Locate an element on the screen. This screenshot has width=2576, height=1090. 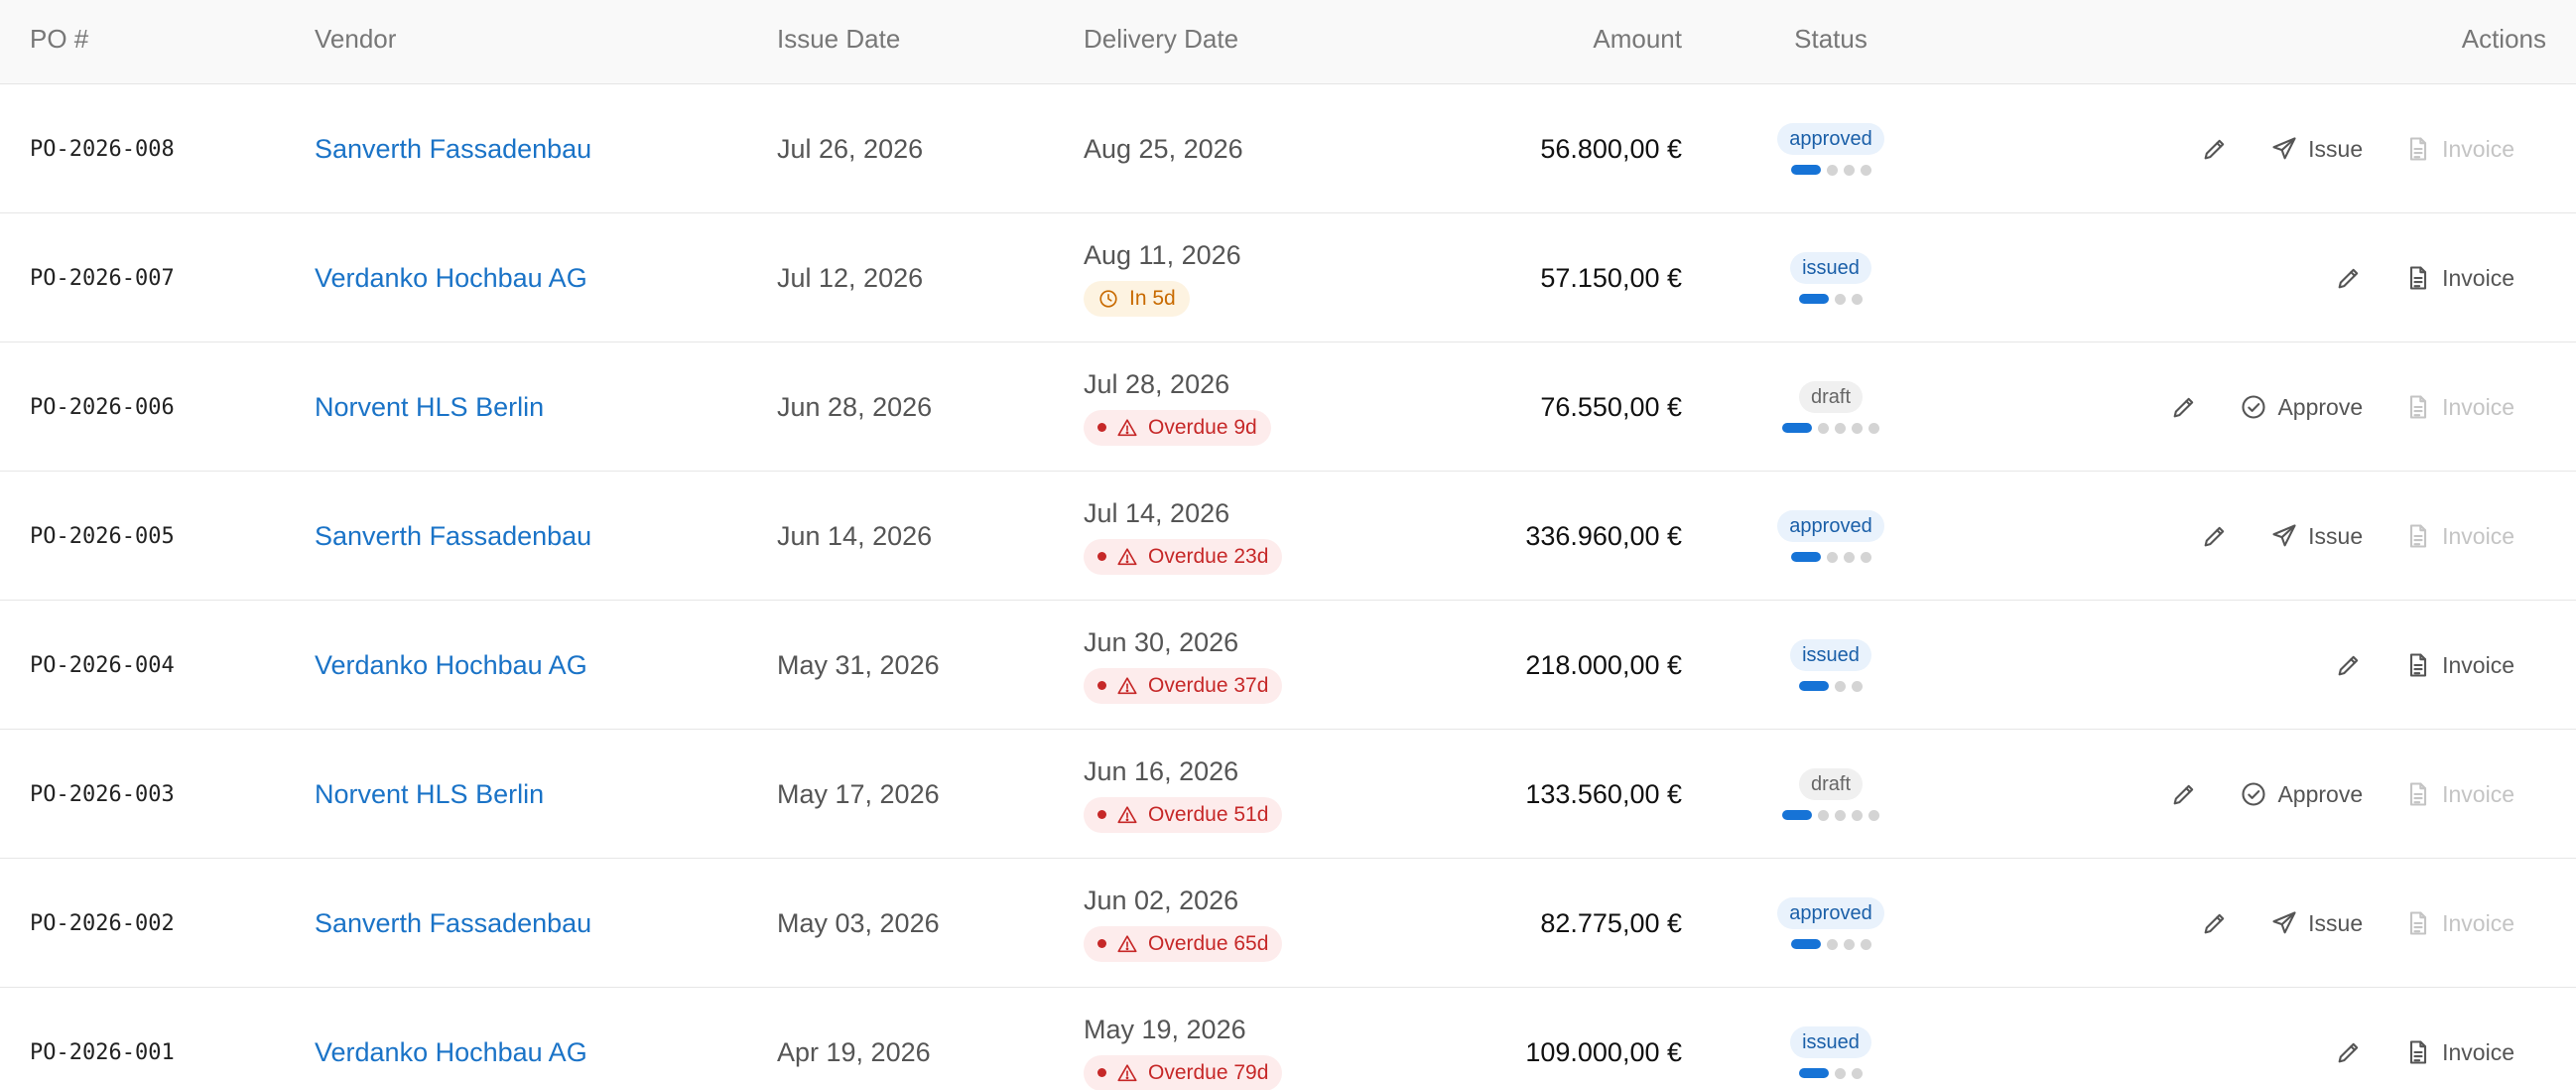
po-number: PO-2026-005 is located at coordinates (103, 536).